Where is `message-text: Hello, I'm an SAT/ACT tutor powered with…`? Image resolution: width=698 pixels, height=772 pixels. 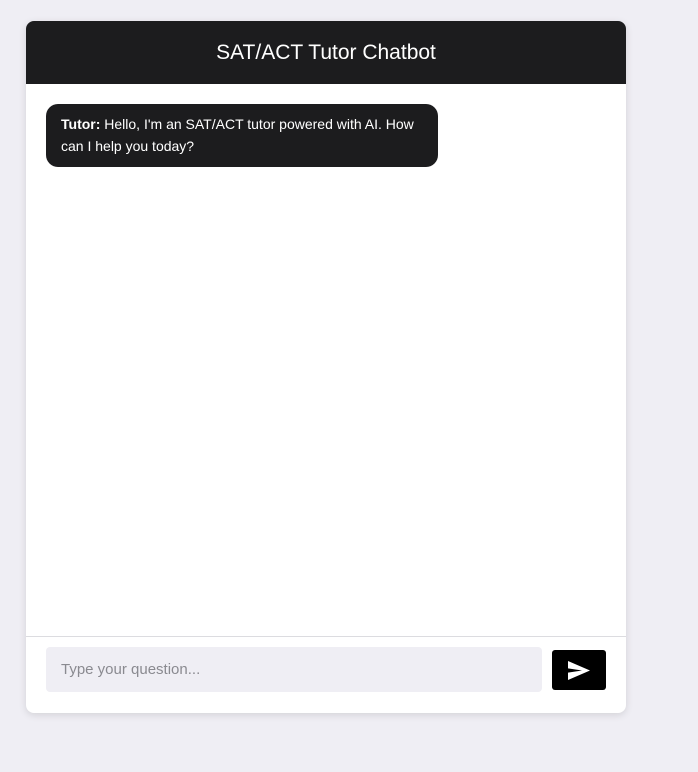
message-text: Hello, I'm an SAT/ACT tutor powered with… is located at coordinates (237, 135).